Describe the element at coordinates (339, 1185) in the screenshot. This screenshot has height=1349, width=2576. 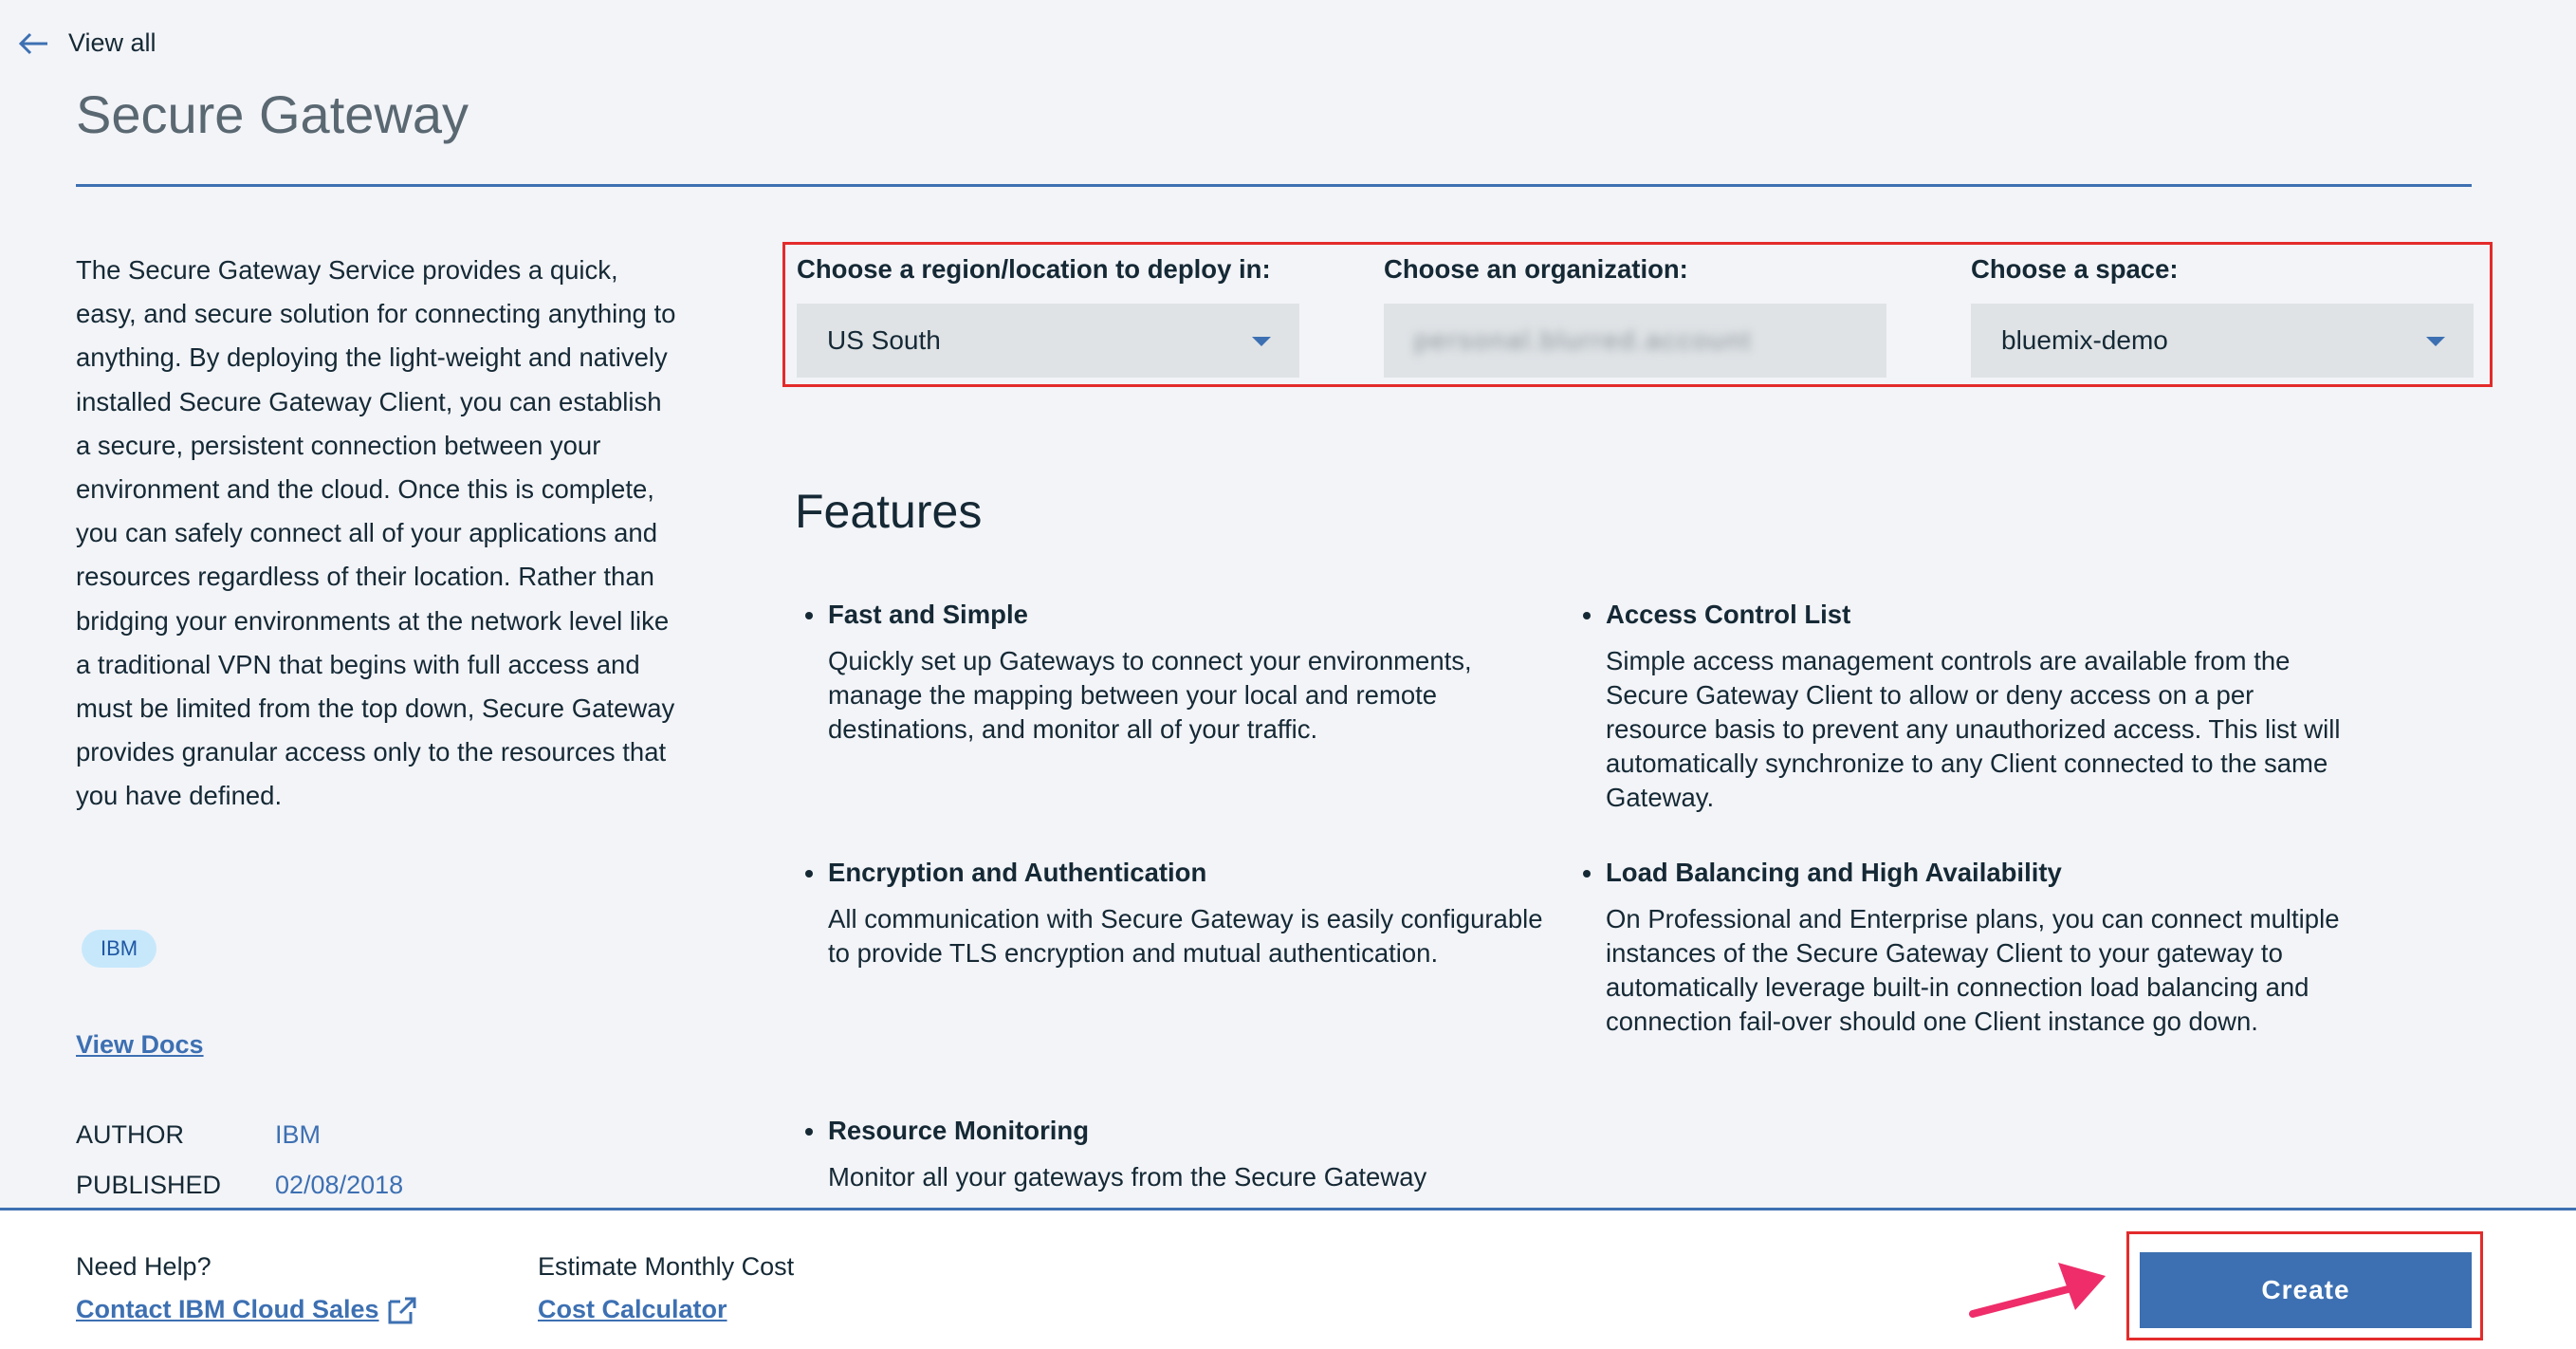
I see `published-value: 02/08/2018` at that location.